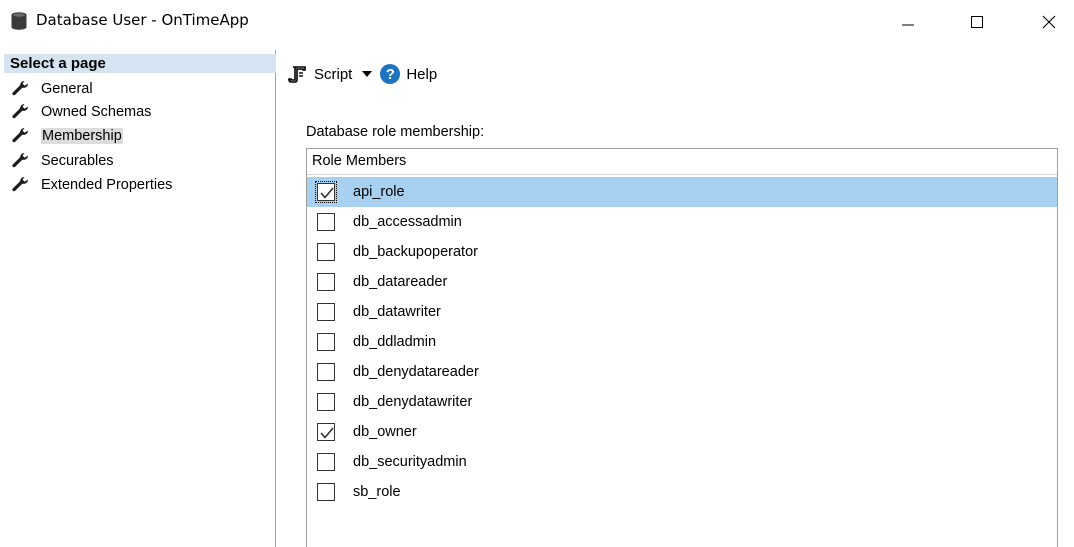  Describe the element at coordinates (96, 112) in the screenshot. I see `page-item-label: Owned Schemas` at that location.